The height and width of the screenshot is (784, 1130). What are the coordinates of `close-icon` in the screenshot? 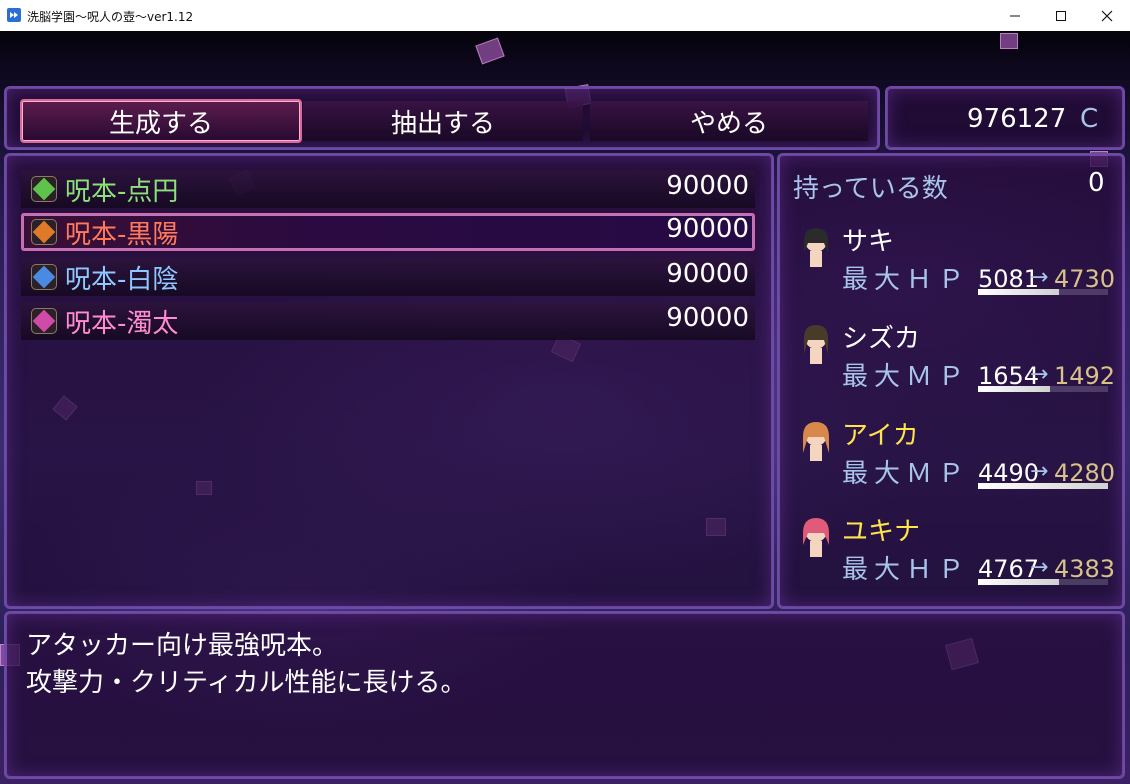 It's located at (1107, 15).